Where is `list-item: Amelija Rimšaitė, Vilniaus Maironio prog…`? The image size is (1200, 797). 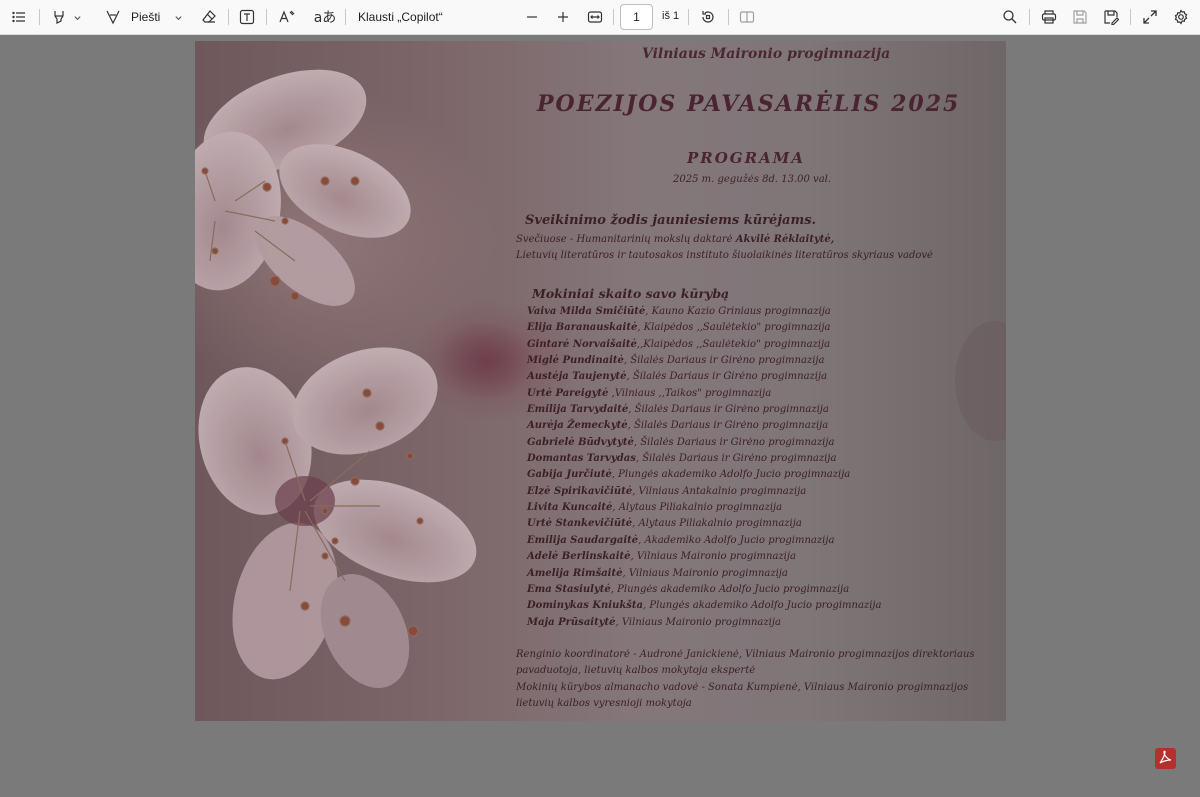
list-item: Amelija Rimšaitė, Vilniaus Maironio prog… is located at coordinates (704, 574).